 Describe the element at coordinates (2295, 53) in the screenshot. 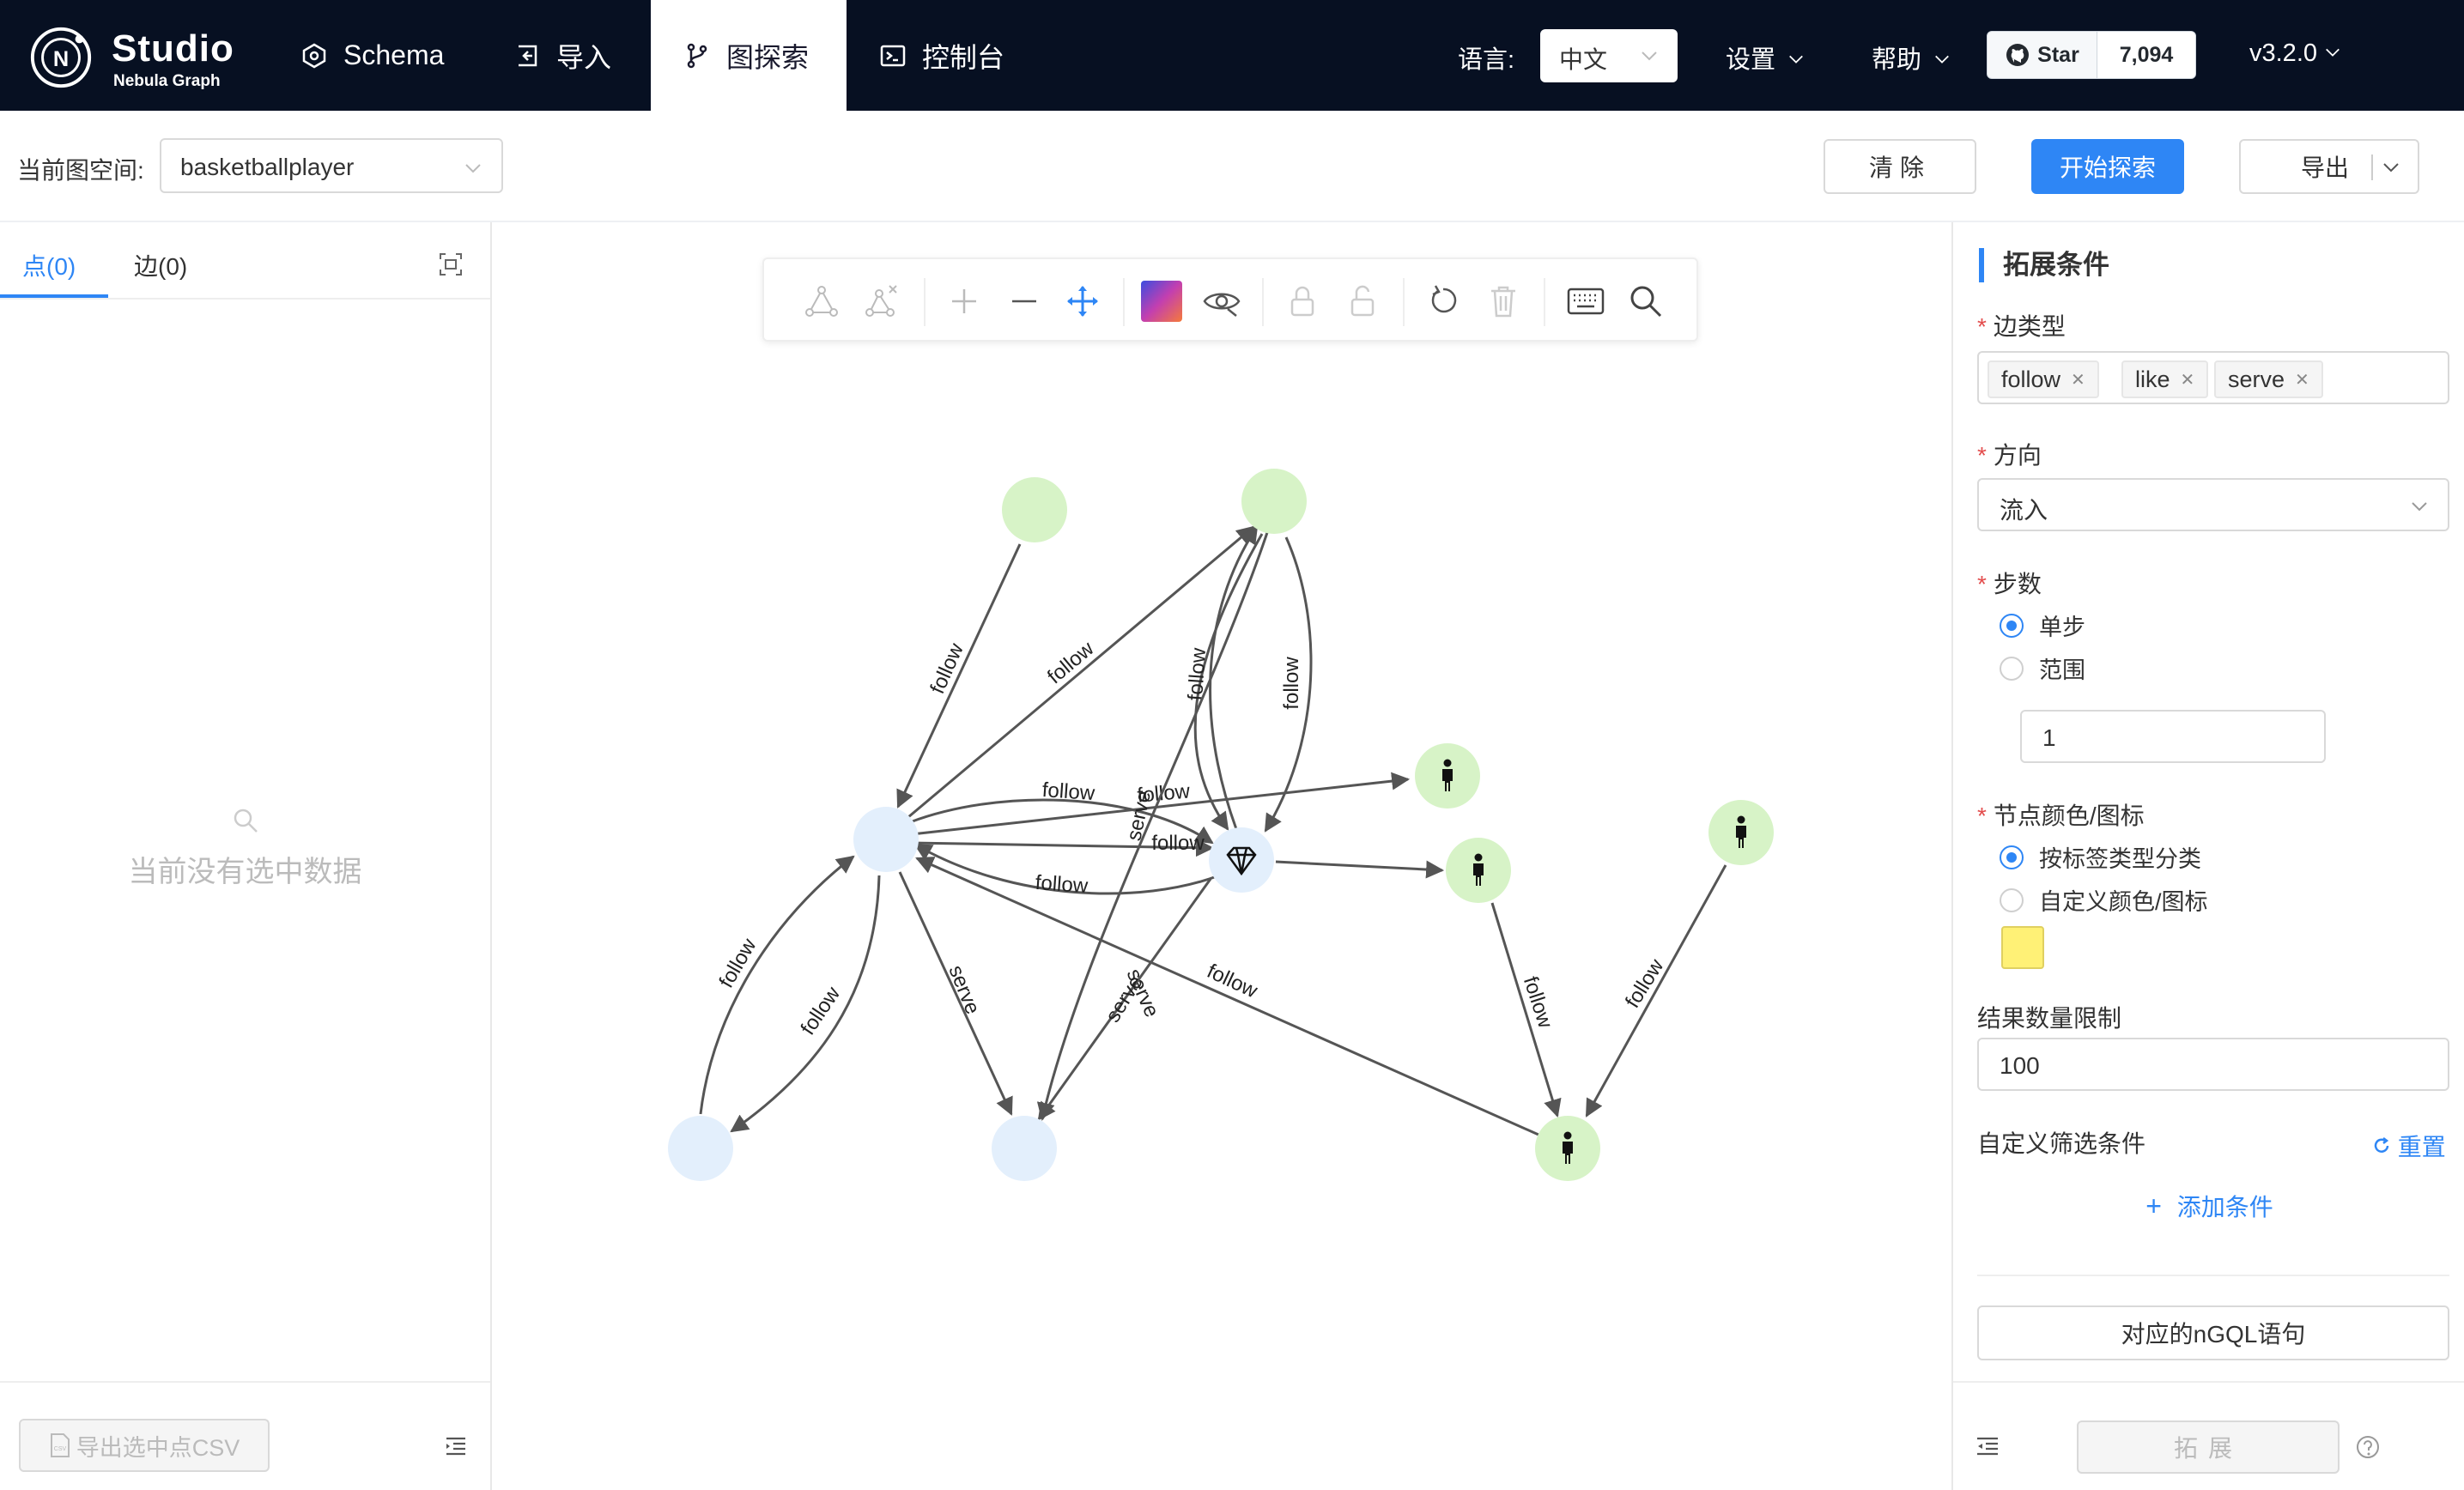

I see `version-menu: v3.2.0` at that location.